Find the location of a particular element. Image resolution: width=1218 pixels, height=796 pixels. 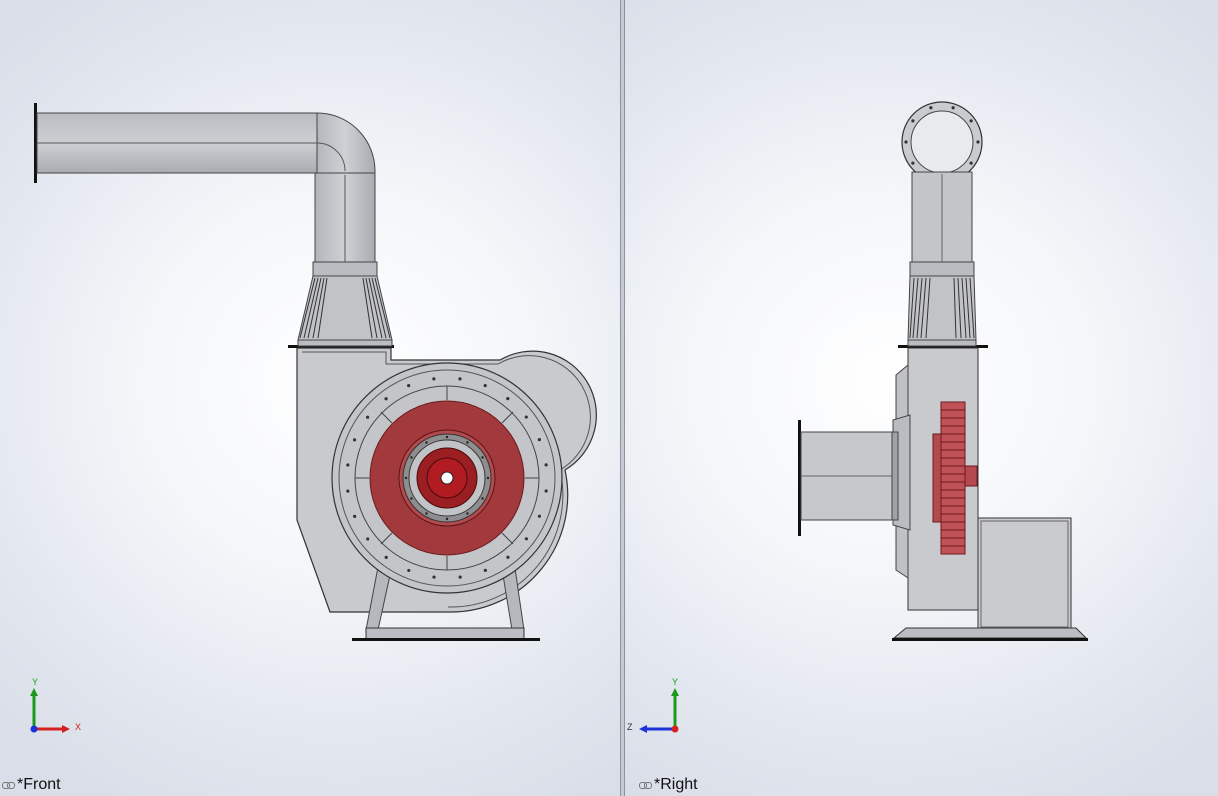

coordinate-triad-icon: Y Z is located at coordinates (653, 705).